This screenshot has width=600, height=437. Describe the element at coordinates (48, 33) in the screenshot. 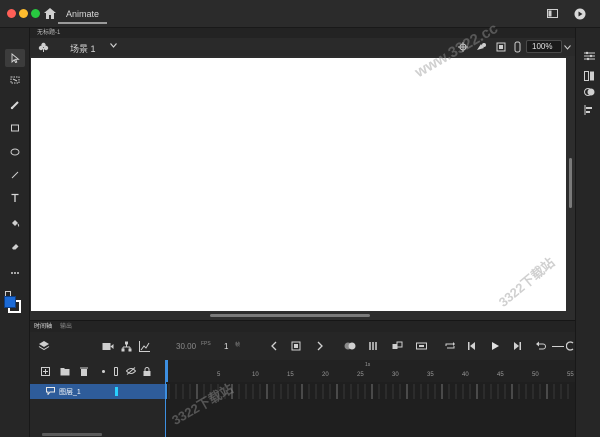

I see `document-tab: 无标题-1` at that location.